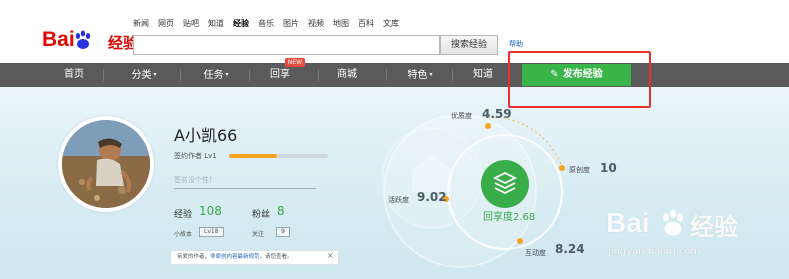 The image size is (789, 279). Describe the element at coordinates (141, 25) in the screenshot. I see `product-nav-item: 新闻` at that location.